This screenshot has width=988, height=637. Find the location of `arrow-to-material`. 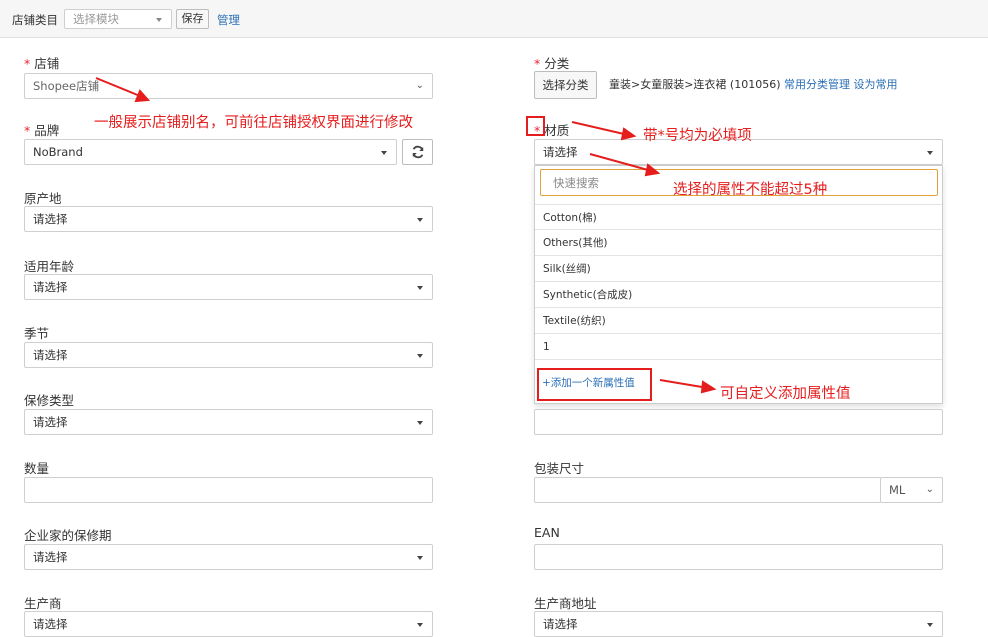

arrow-to-material is located at coordinates (619, 162).